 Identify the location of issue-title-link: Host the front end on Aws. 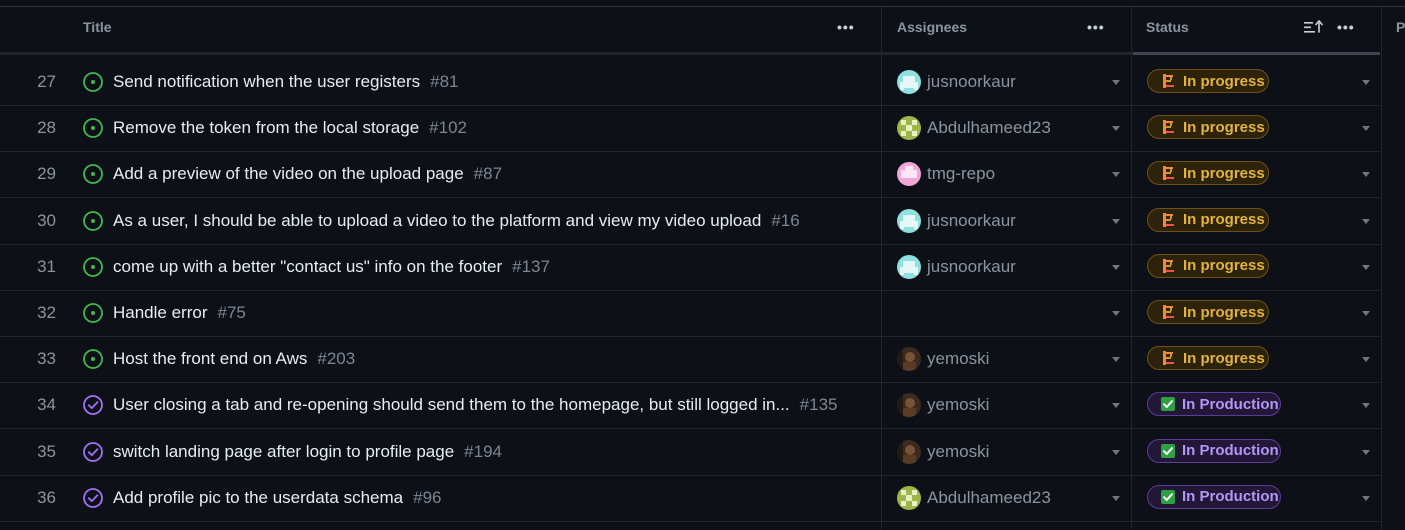
(210, 359).